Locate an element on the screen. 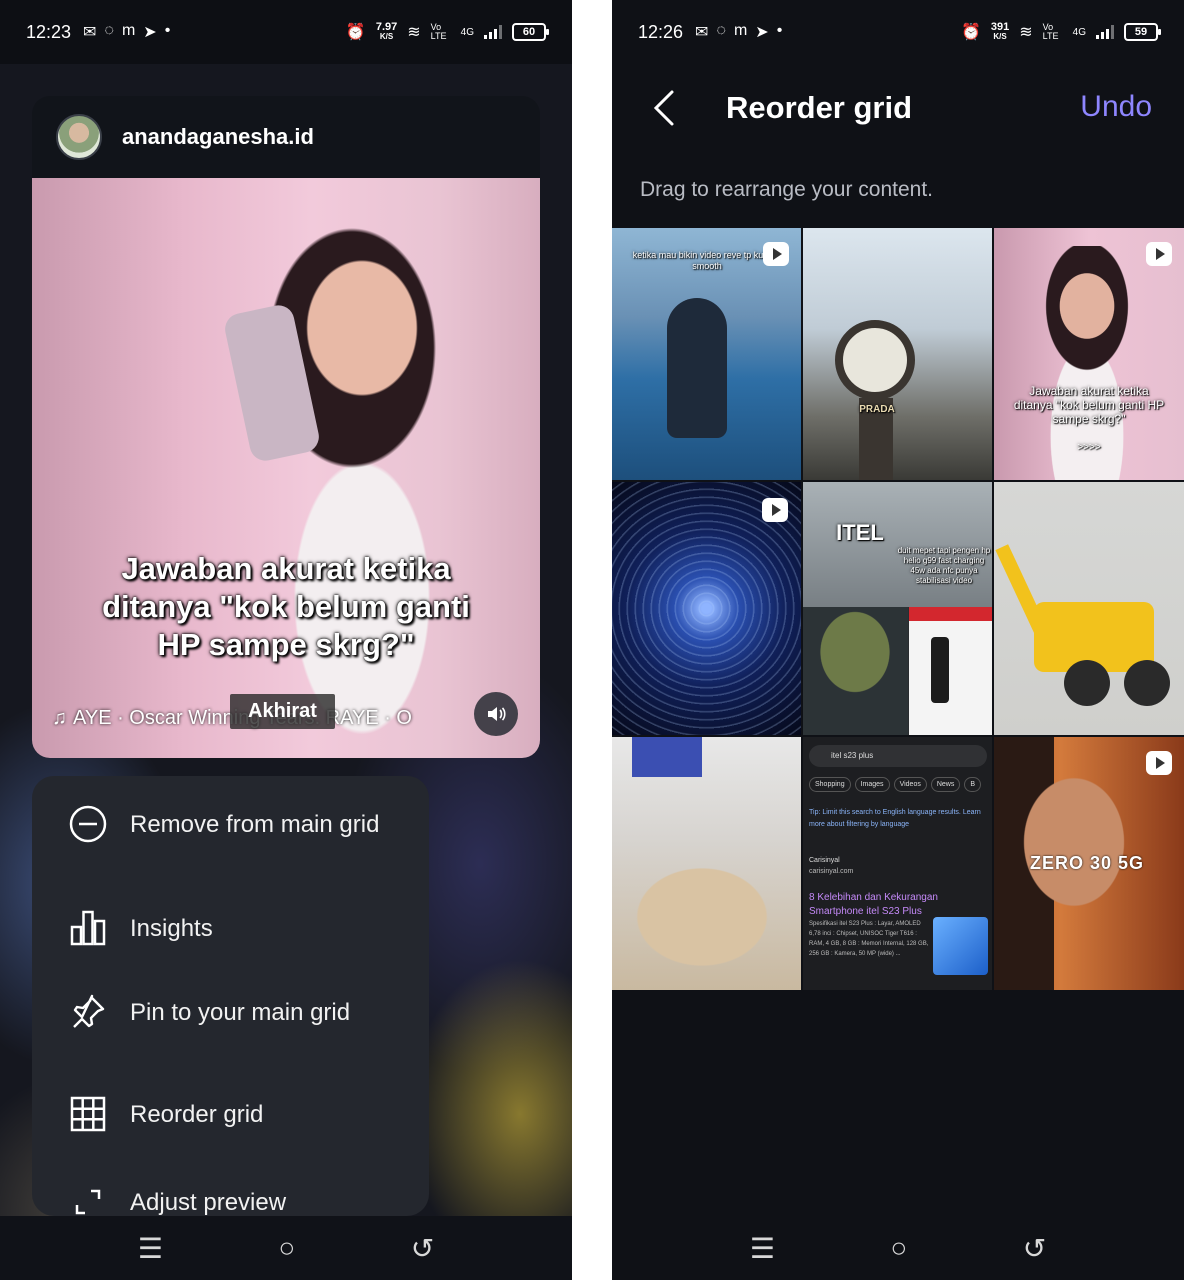  grid-tile-zero30-video: ZERO 30 5G is located at coordinates (1089, 863).